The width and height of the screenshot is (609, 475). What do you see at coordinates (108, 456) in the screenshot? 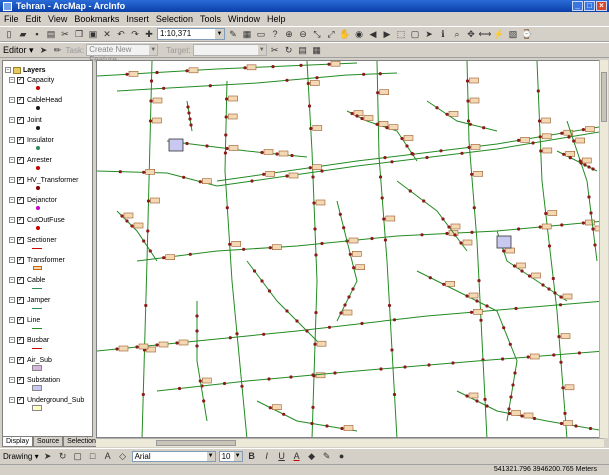
I see `text-icon: A` at bounding box center [108, 456].